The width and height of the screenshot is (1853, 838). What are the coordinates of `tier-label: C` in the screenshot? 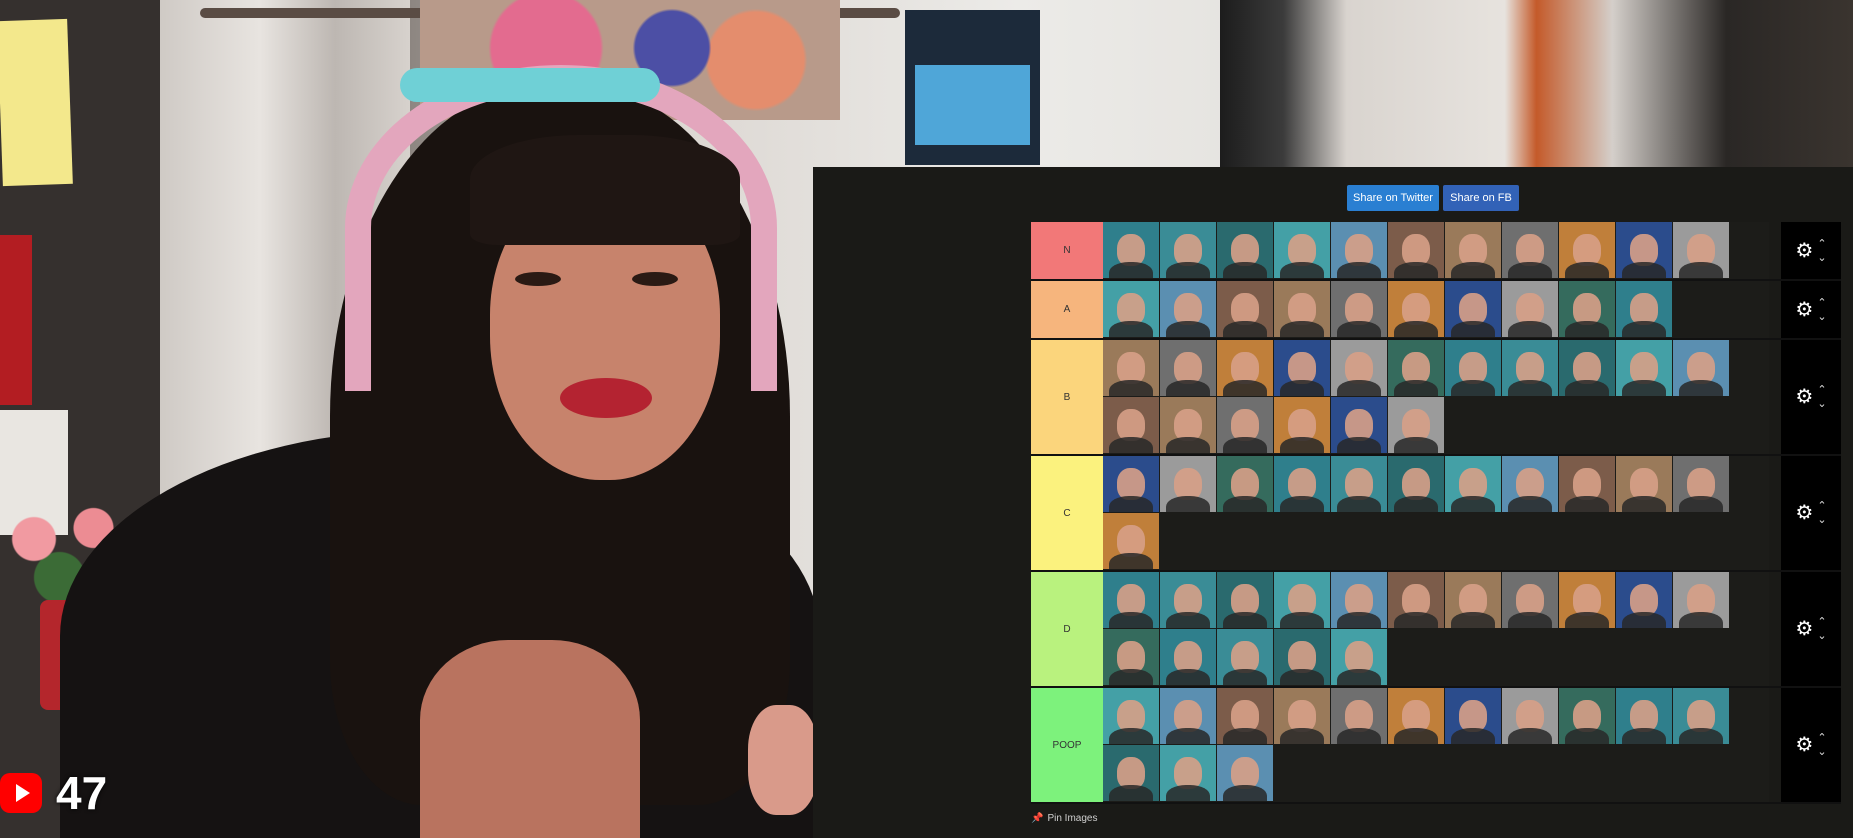 It's located at (1067, 513).